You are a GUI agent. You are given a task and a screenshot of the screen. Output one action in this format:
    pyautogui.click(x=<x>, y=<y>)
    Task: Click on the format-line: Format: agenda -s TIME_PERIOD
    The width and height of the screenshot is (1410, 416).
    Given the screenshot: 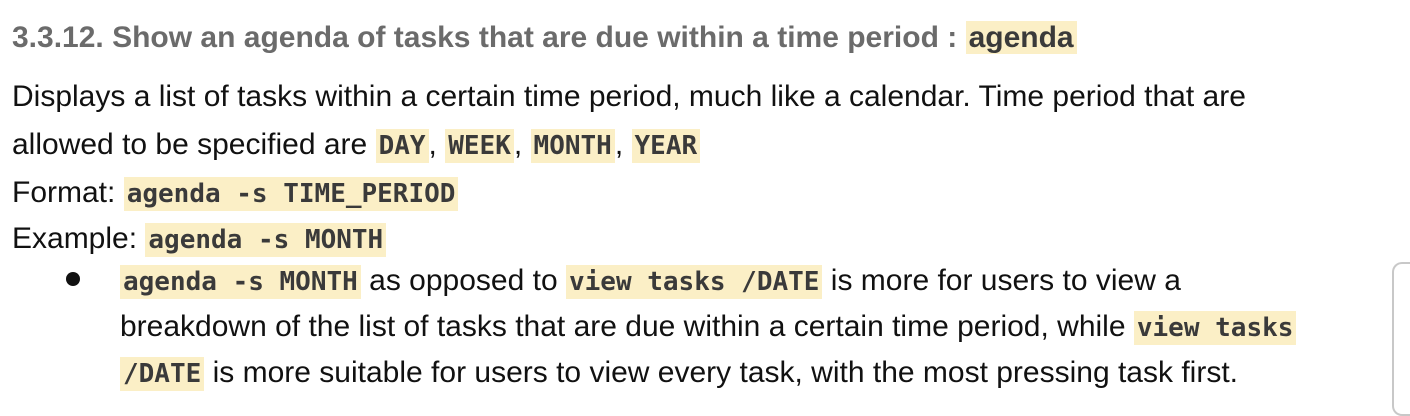 What is the action you would take?
    pyautogui.click(x=709, y=192)
    